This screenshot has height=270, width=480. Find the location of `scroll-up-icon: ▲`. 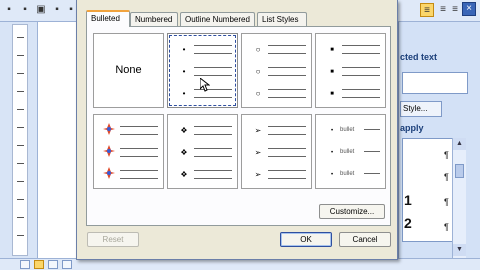

scroll-up-icon: ▲ is located at coordinates (459, 144).